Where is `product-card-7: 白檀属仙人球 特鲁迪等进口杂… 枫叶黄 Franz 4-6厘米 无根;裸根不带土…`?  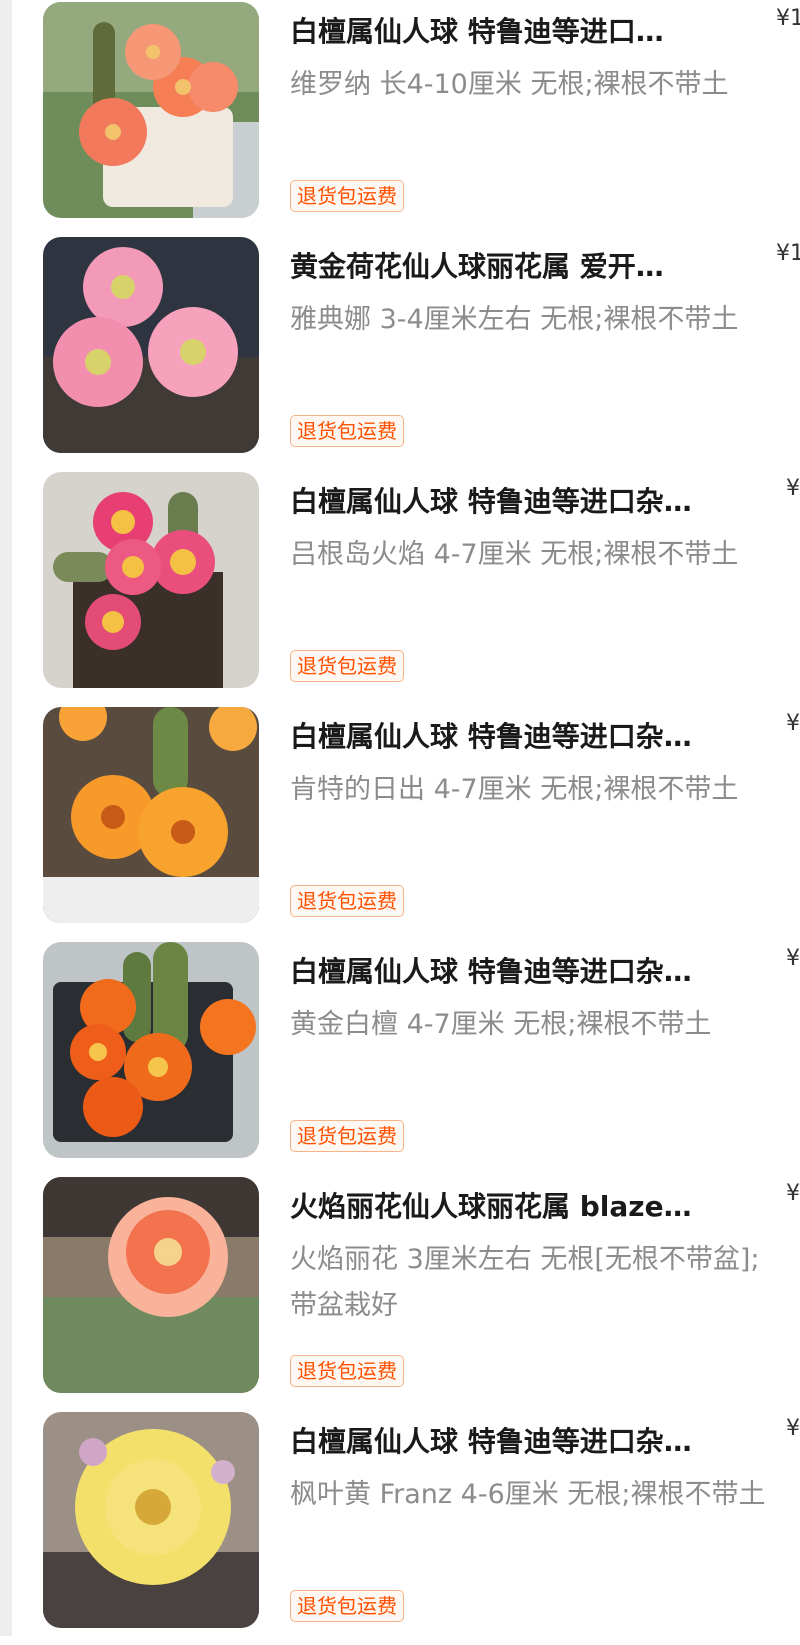
product-card-7: 白檀属仙人球 特鲁迪等进口杂… 枫叶黄 Franz 4-6厘米 无根;裸根不带土… is located at coordinates (400, 1527).